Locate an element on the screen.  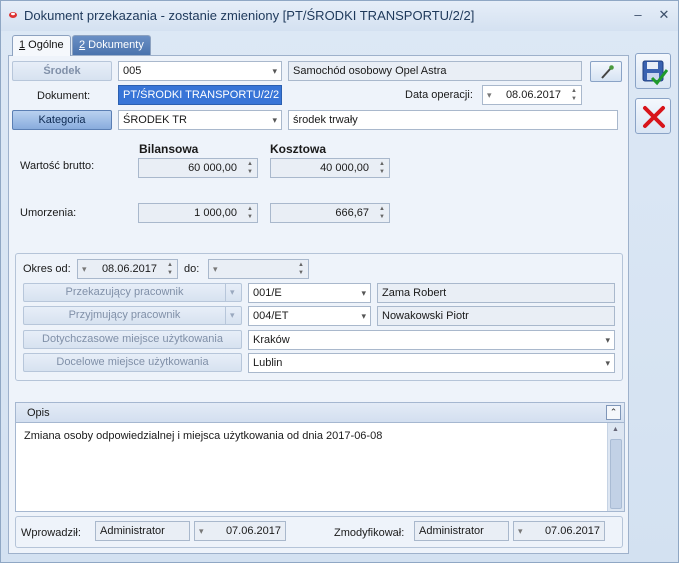
cancel-button is located at coordinates (653, 116).